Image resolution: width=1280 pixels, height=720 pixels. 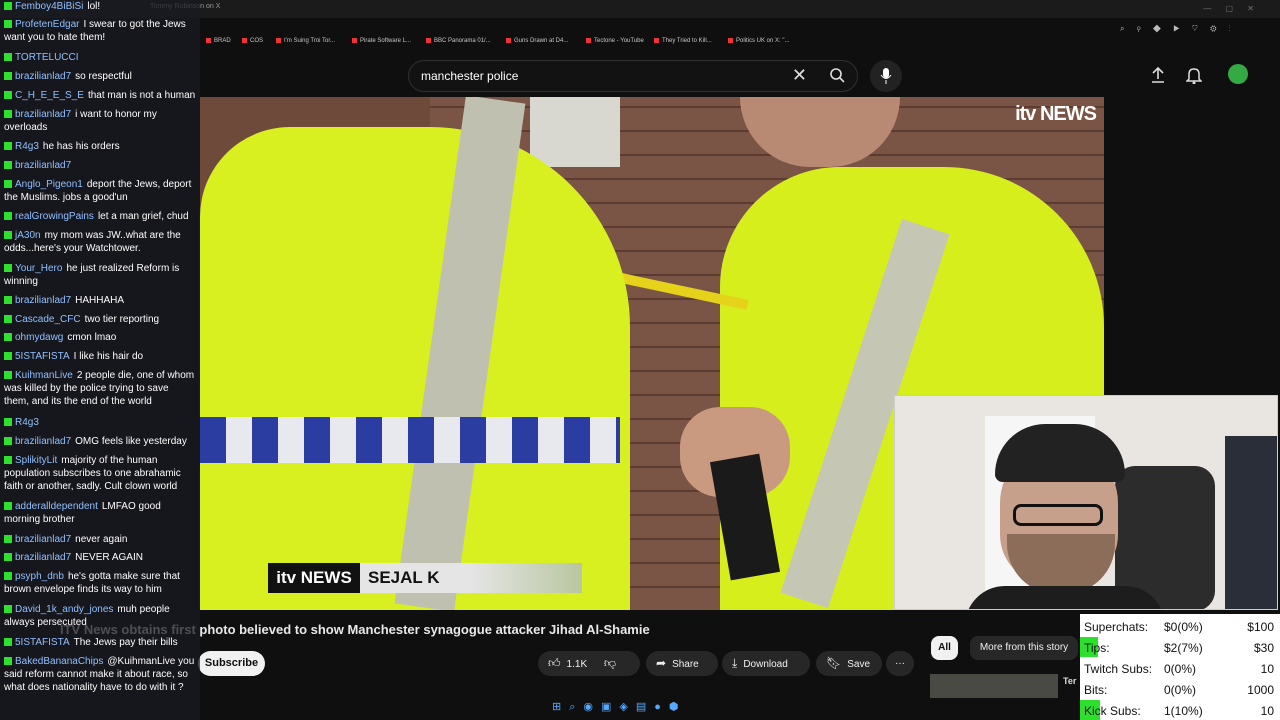 I want to click on chat-username: BakedBananaChips, so click(x=59, y=661).